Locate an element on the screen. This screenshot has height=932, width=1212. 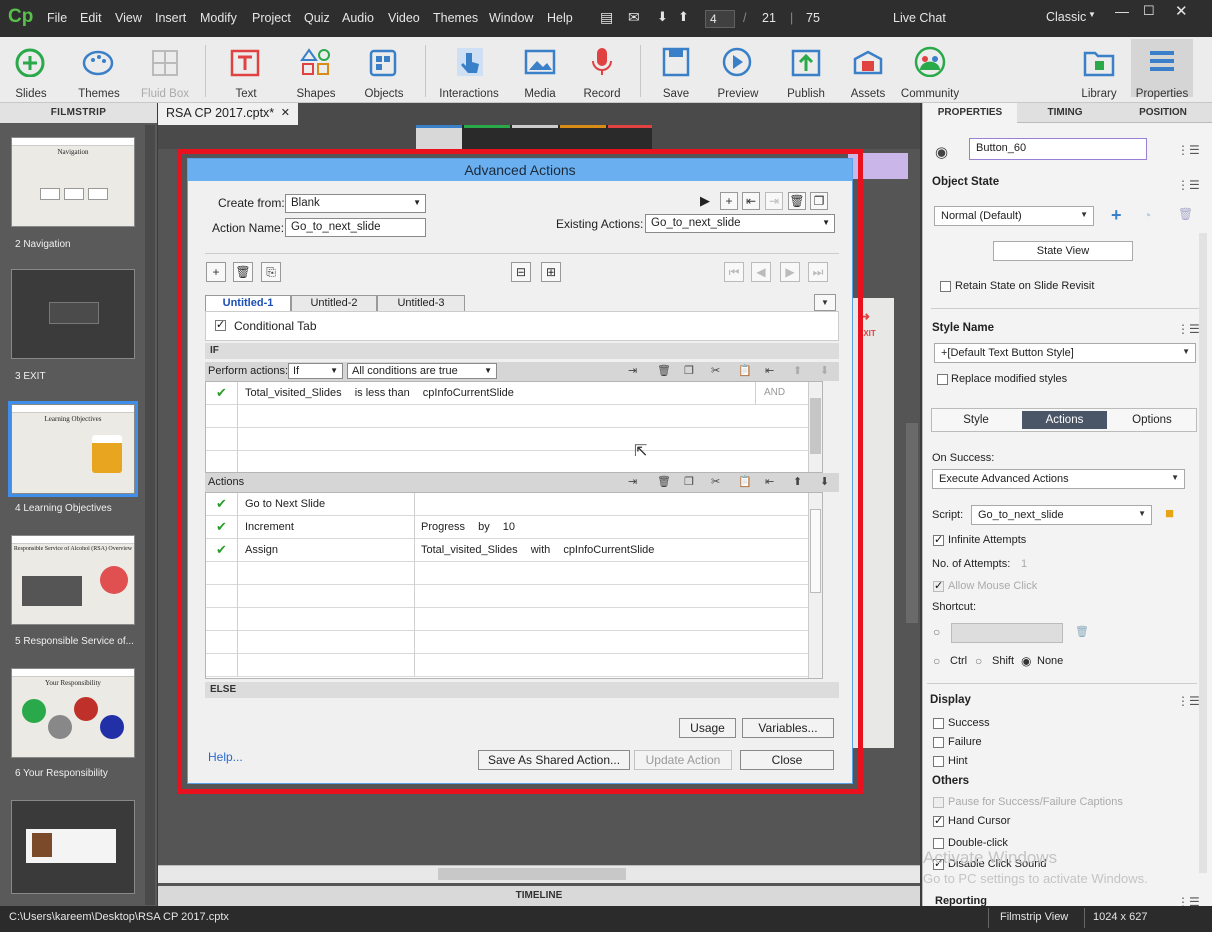
media-button: Media is located at coordinates (540, 71).